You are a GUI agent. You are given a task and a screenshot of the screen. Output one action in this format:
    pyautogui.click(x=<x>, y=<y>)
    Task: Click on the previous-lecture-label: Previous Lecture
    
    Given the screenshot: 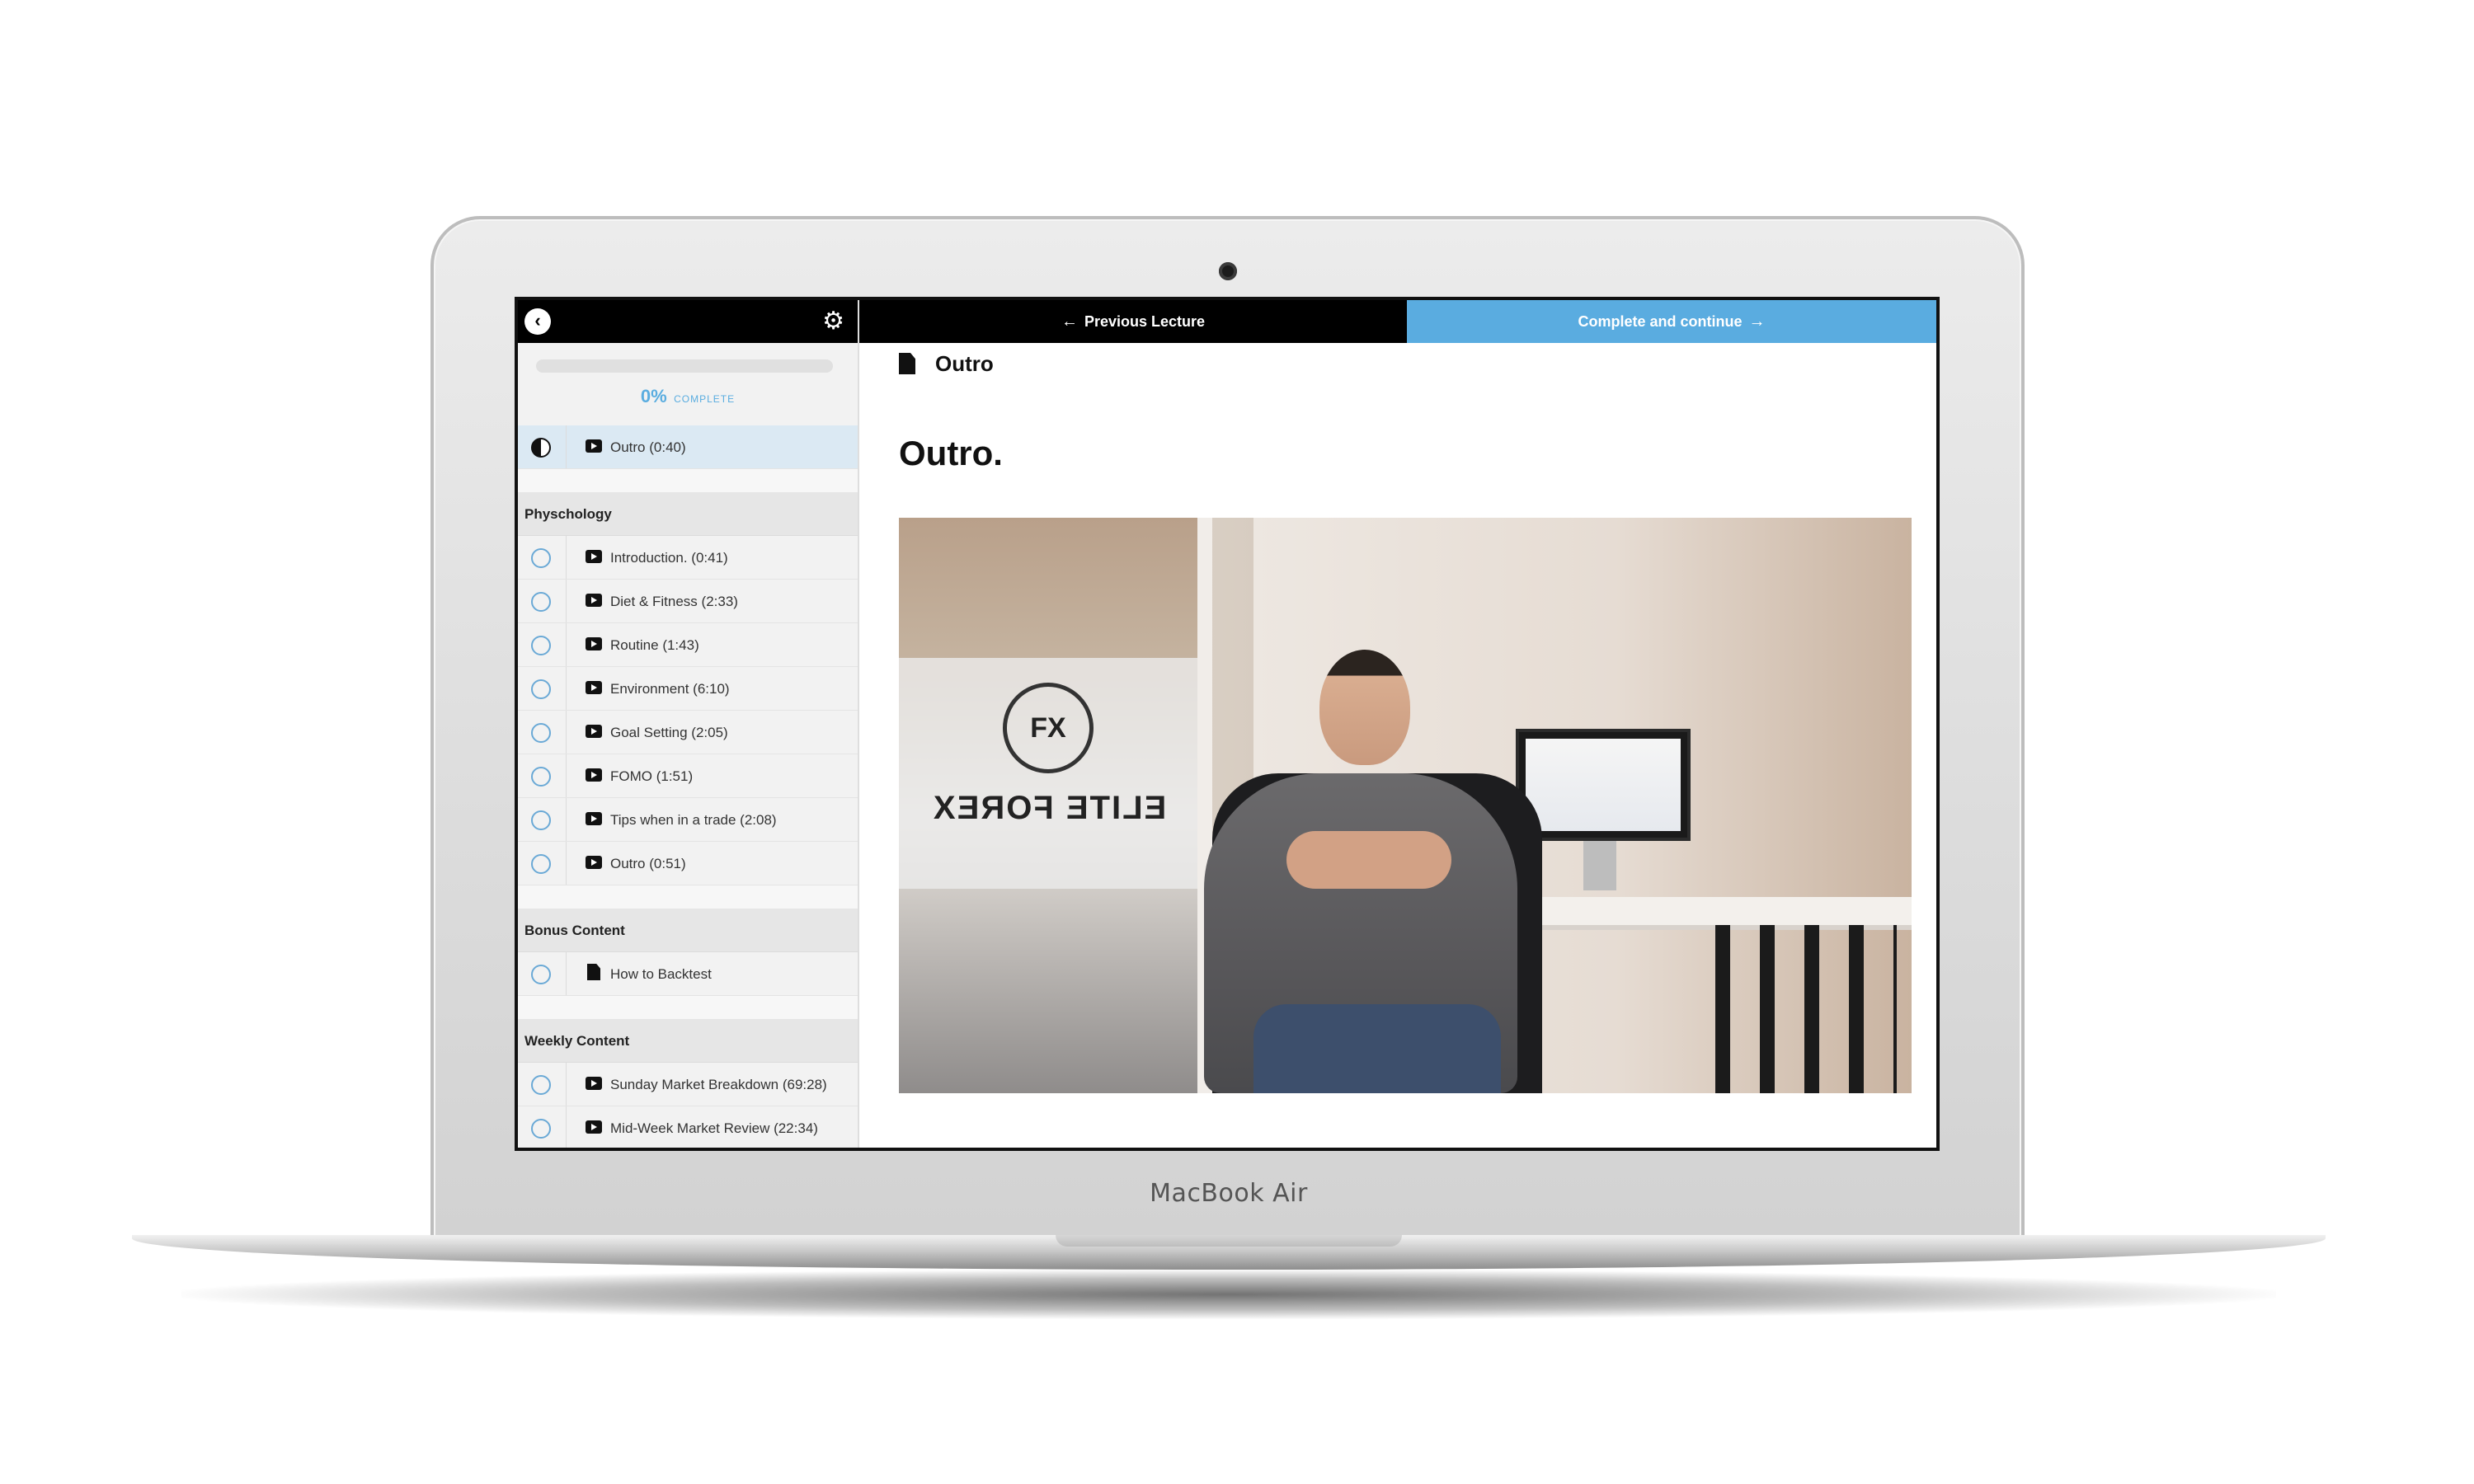 What is the action you would take?
    pyautogui.click(x=1145, y=321)
    